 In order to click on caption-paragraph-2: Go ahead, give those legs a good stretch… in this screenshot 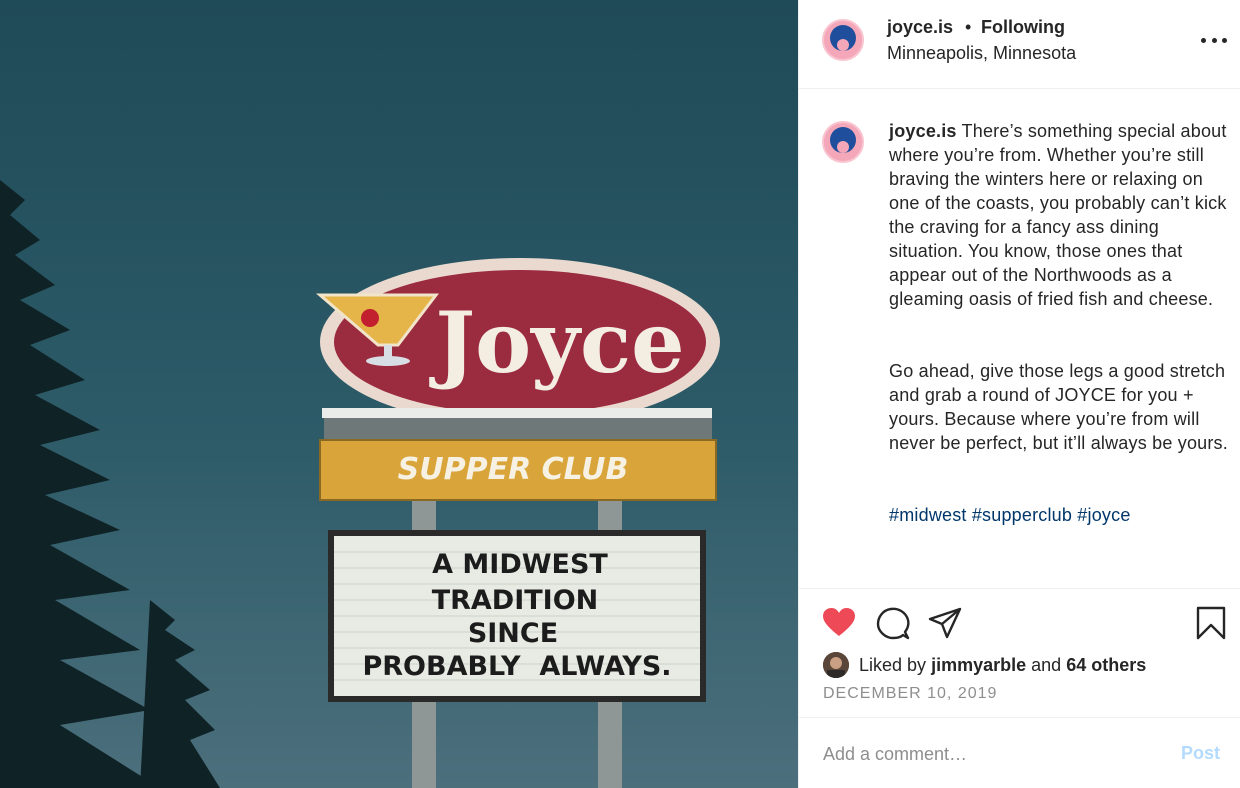, I will do `click(1058, 407)`.